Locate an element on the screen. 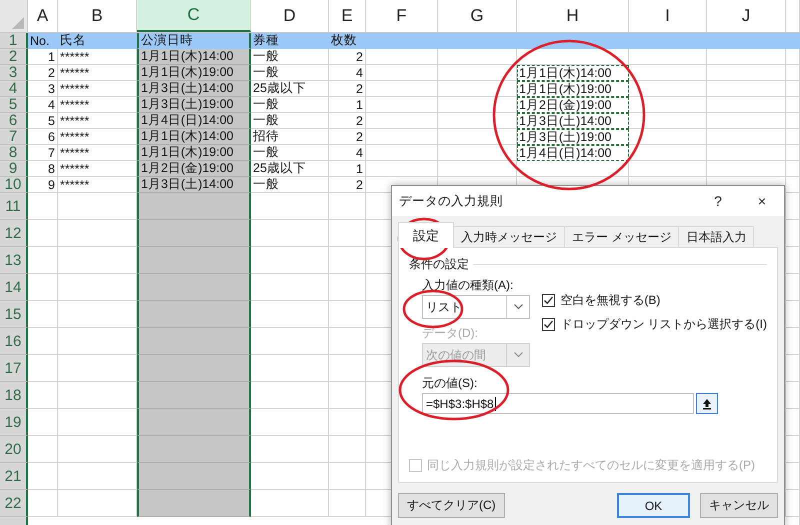 The width and height of the screenshot is (800, 525). collapse-dialog-button is located at coordinates (707, 403).